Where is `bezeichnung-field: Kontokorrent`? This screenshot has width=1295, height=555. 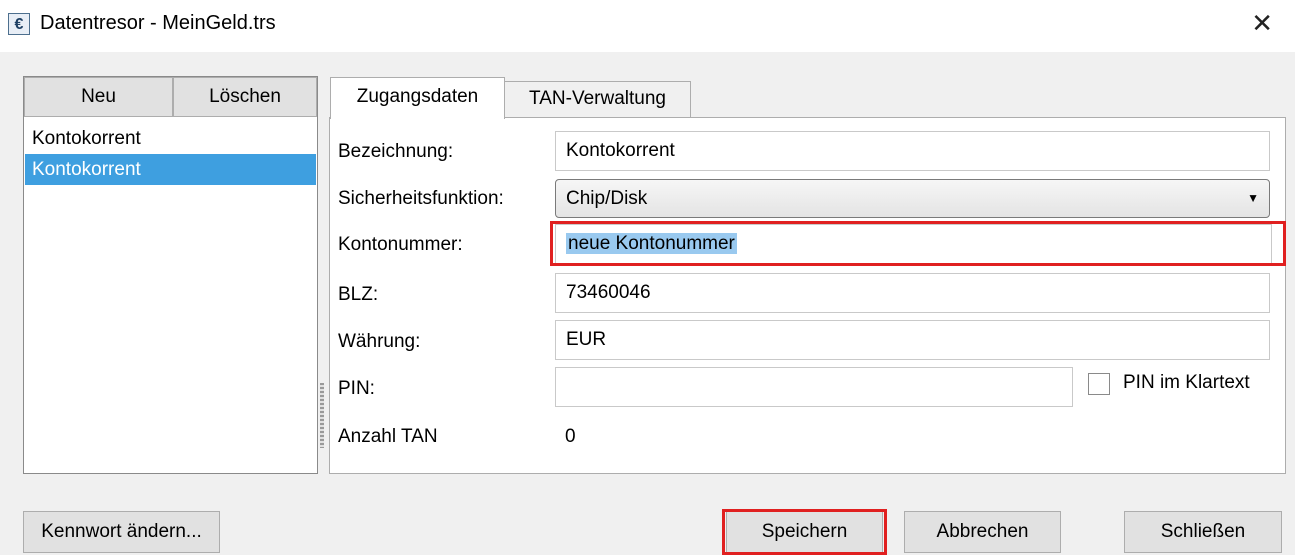
bezeichnung-field: Kontokorrent is located at coordinates (912, 151).